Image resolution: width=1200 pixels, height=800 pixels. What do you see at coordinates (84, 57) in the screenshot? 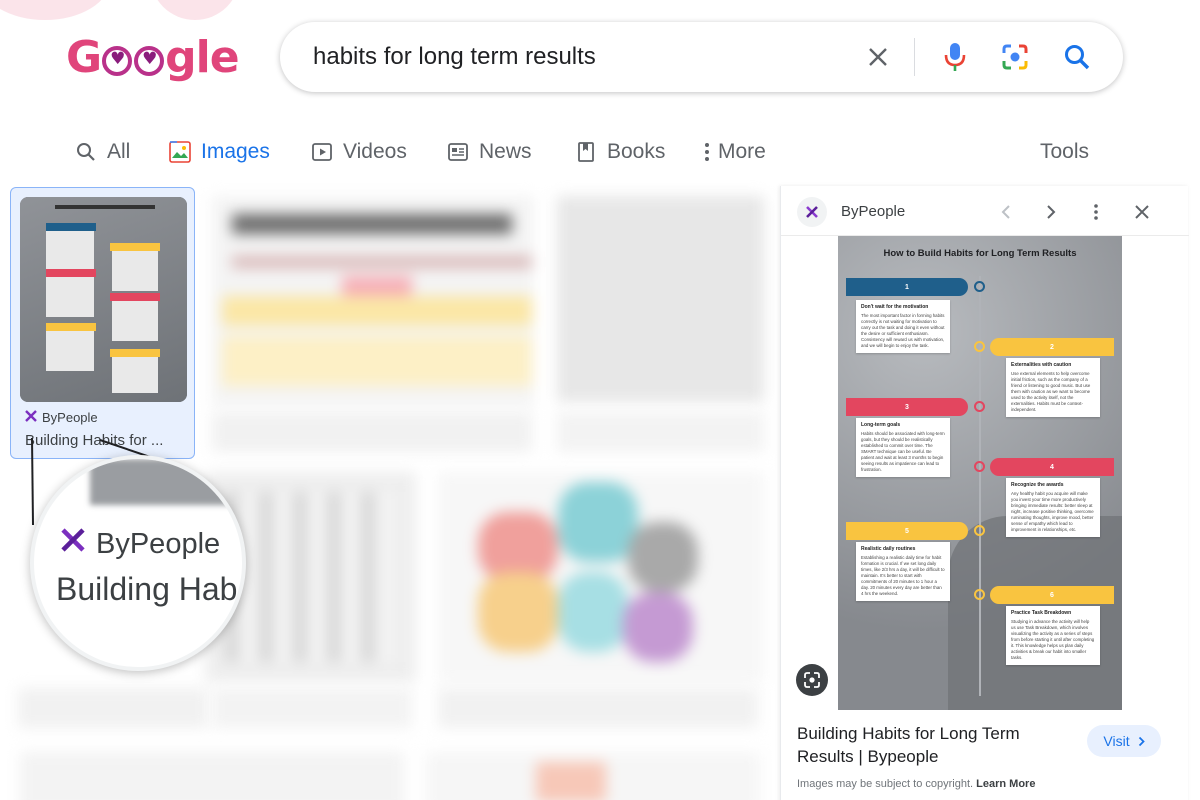
I see `logo-letter-g: G` at bounding box center [84, 57].